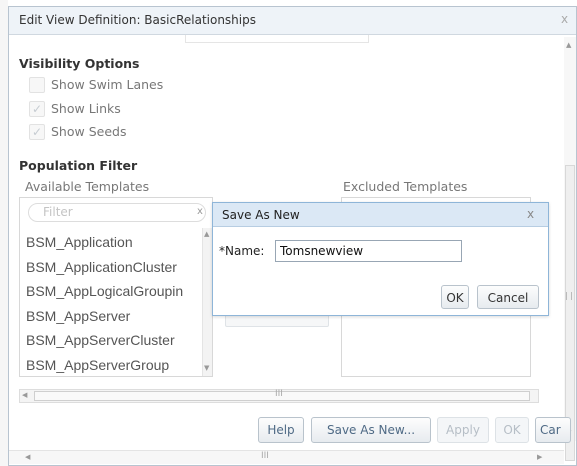  What do you see at coordinates (206, 368) in the screenshot?
I see `list-scroll-down-icon: ▼` at bounding box center [206, 368].